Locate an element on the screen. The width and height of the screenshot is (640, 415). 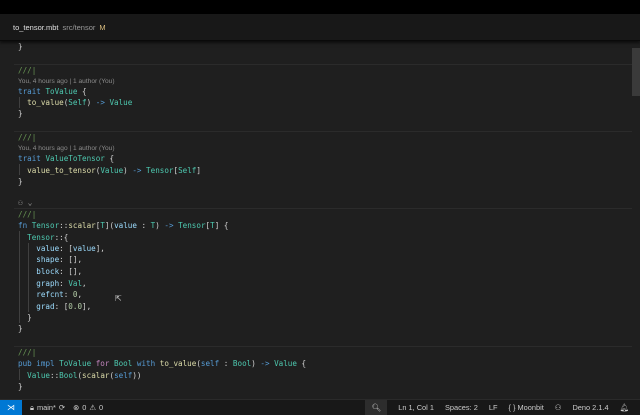
title-bar is located at coordinates (320, 7).